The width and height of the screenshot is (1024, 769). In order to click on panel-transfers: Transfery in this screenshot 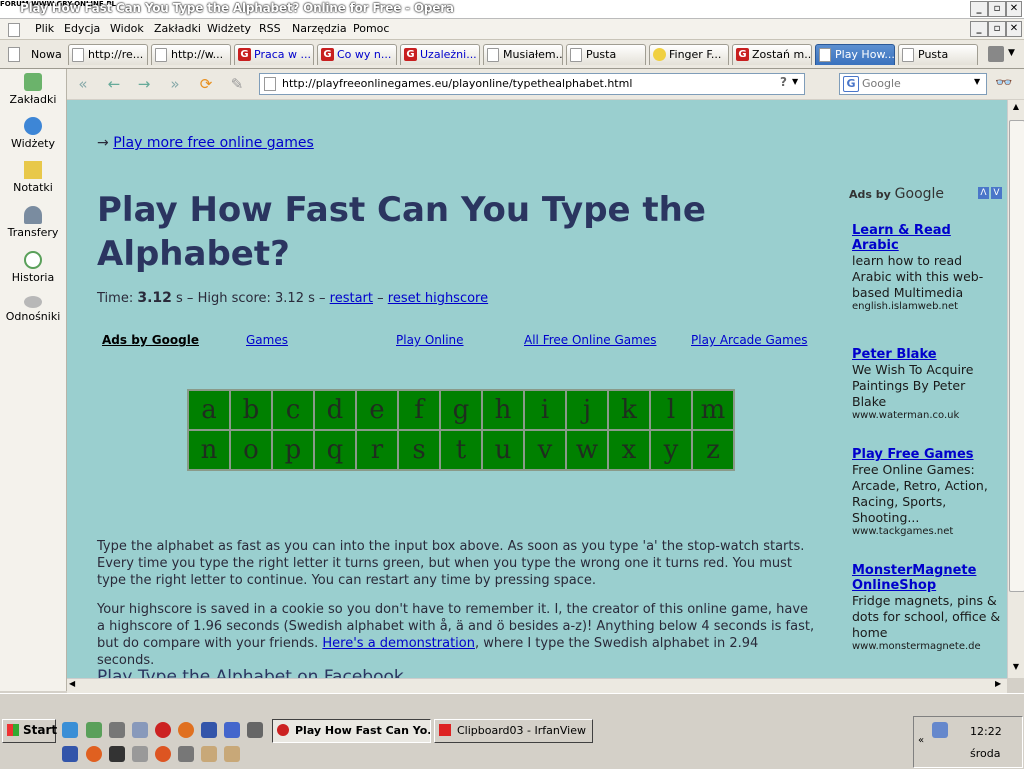, I will do `click(33, 222)`.